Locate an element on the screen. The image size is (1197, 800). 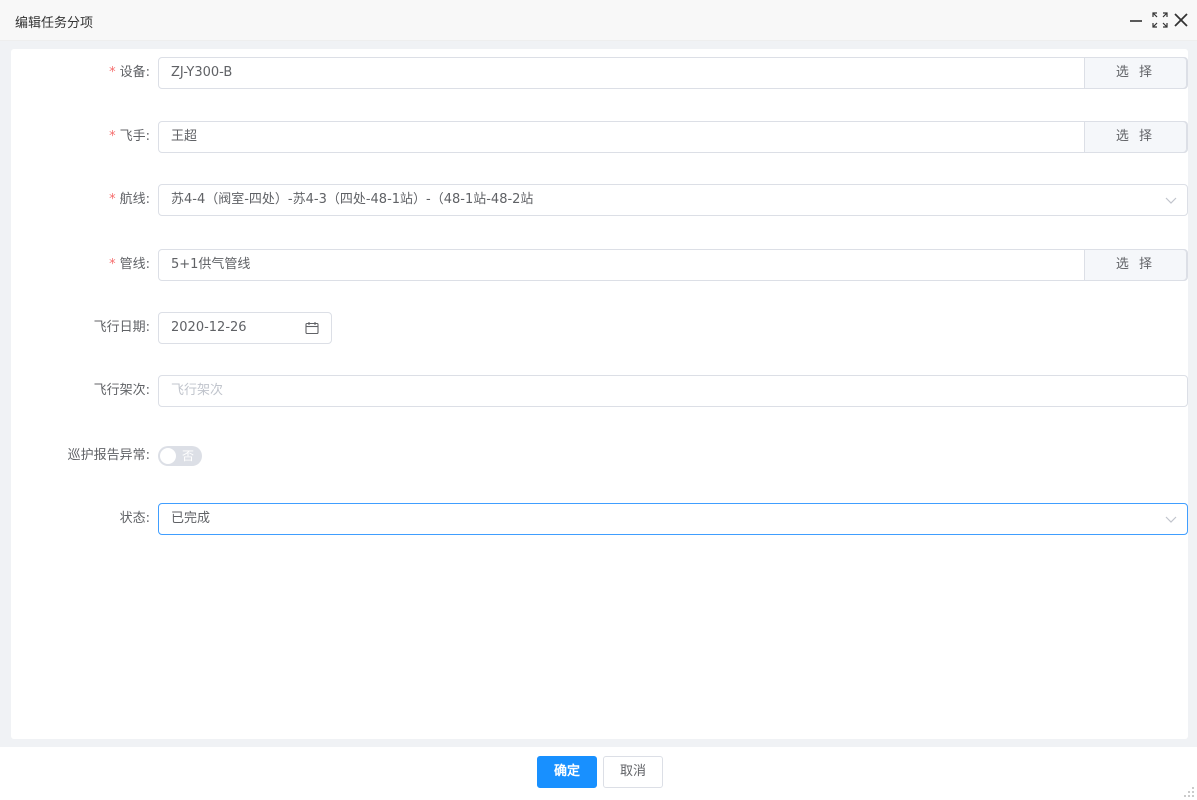
confirm-button: 确定 is located at coordinates (567, 772).